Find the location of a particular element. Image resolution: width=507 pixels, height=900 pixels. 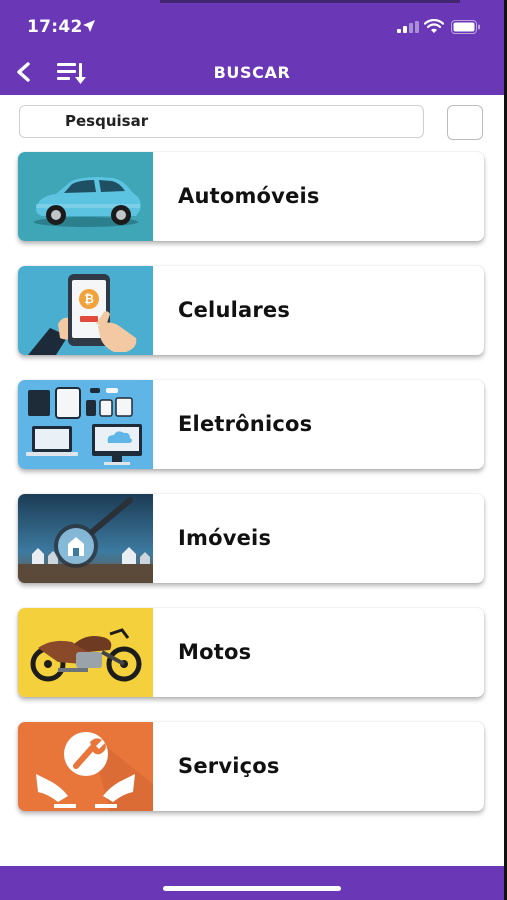

header-bar: 17:42 BUSCAR is located at coordinates (252, 47).